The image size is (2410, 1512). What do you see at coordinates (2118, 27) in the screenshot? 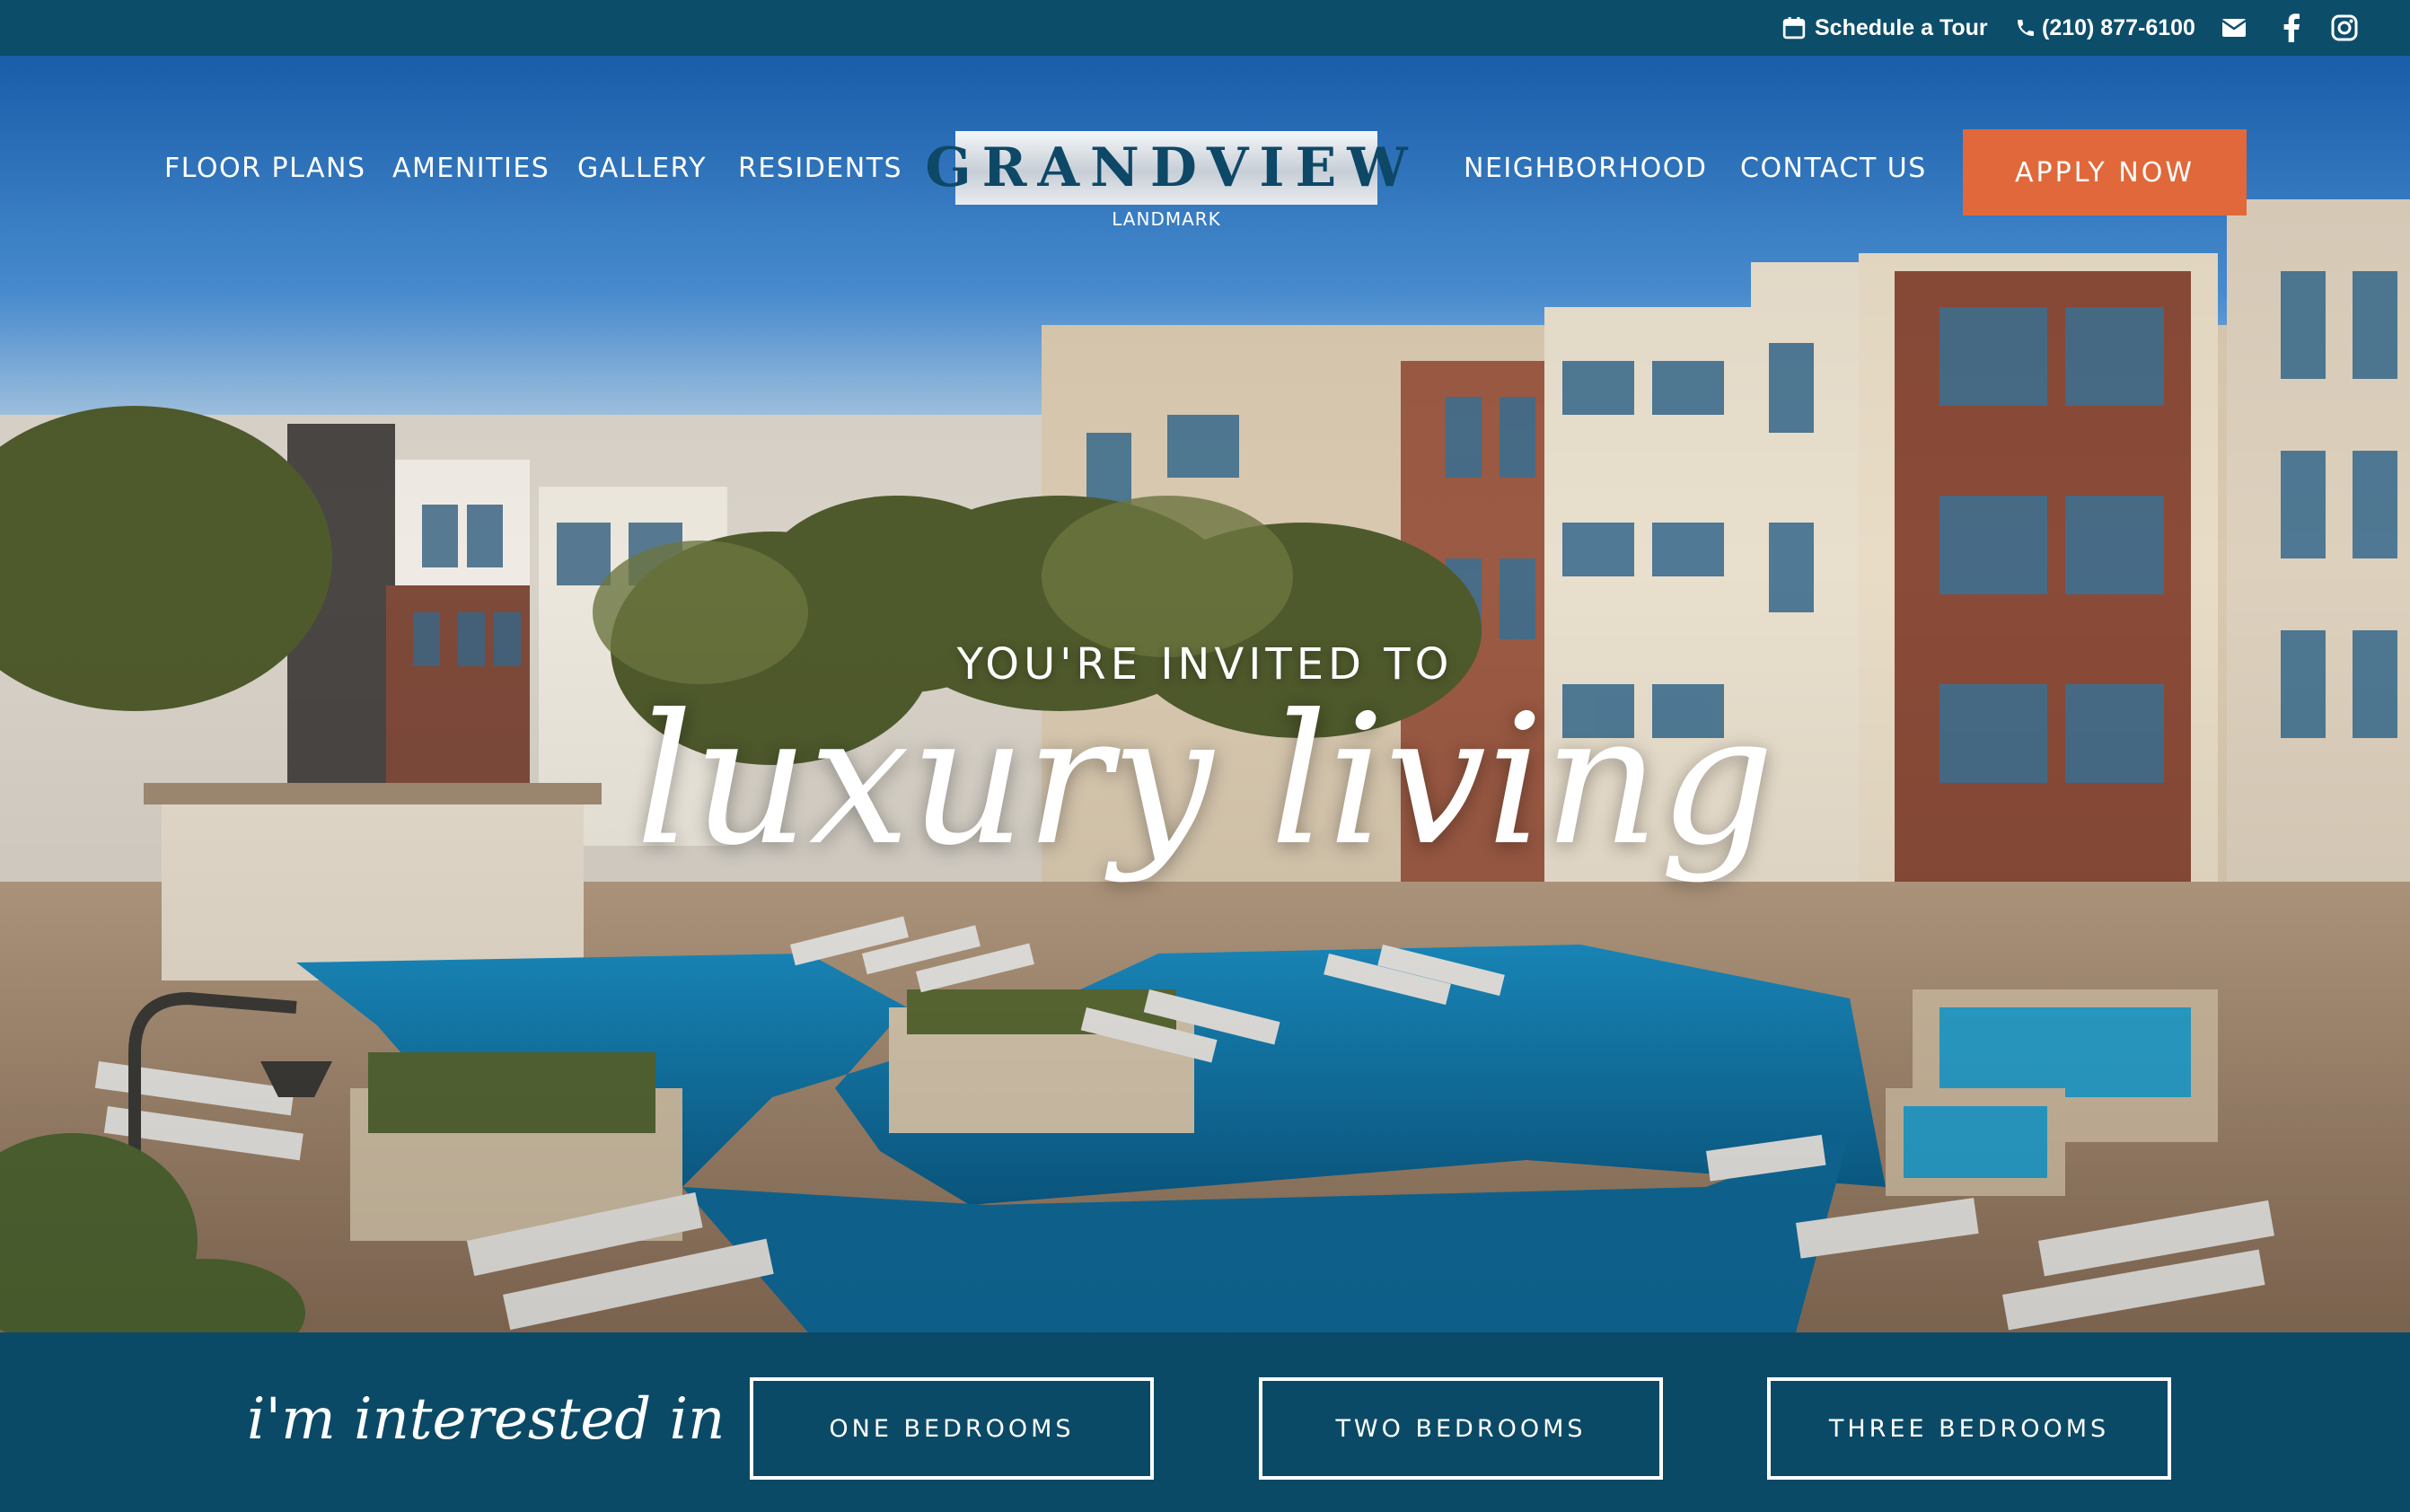
I see `phone-number: (210) 877-6100` at bounding box center [2118, 27].